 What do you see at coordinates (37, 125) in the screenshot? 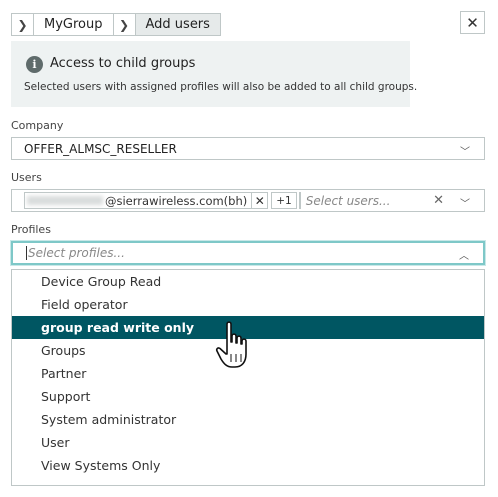
I see `company-label: Company` at bounding box center [37, 125].